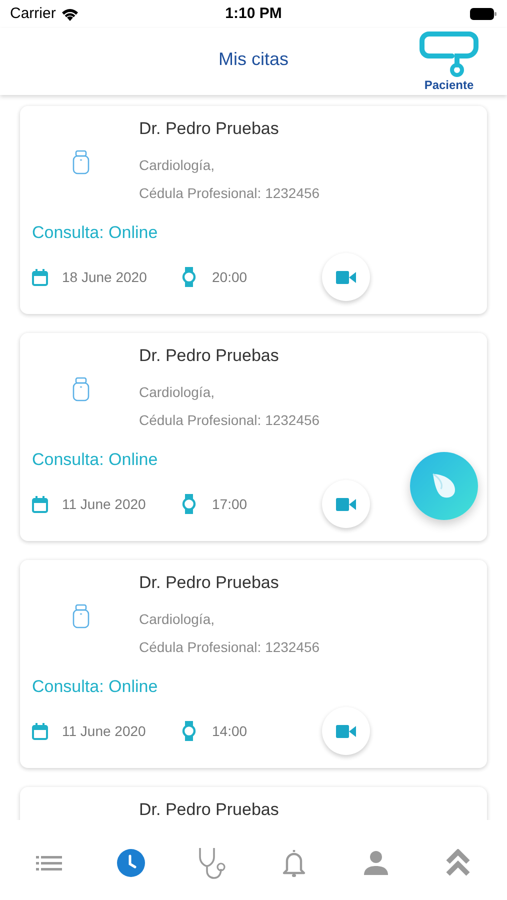  Describe the element at coordinates (449, 85) in the screenshot. I see `logo-label: Paciente` at that location.